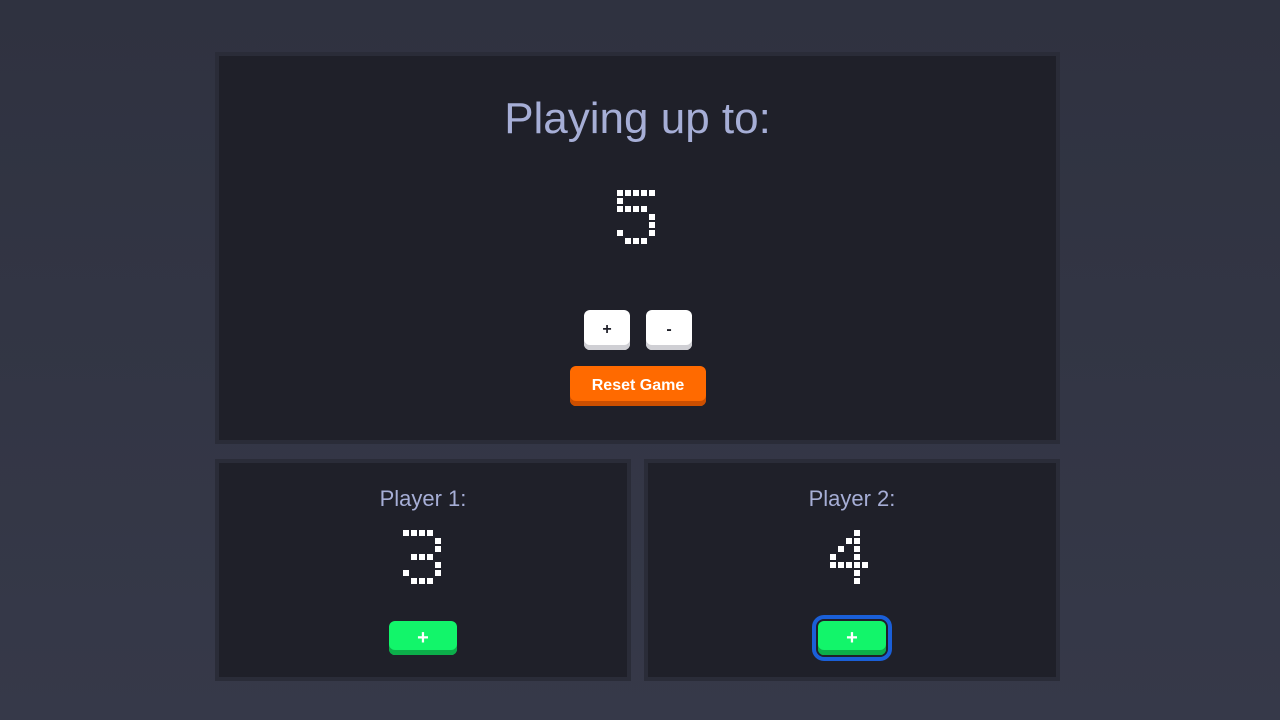 The width and height of the screenshot is (1280, 720). I want to click on reset-game-button: Reset Game, so click(638, 386).